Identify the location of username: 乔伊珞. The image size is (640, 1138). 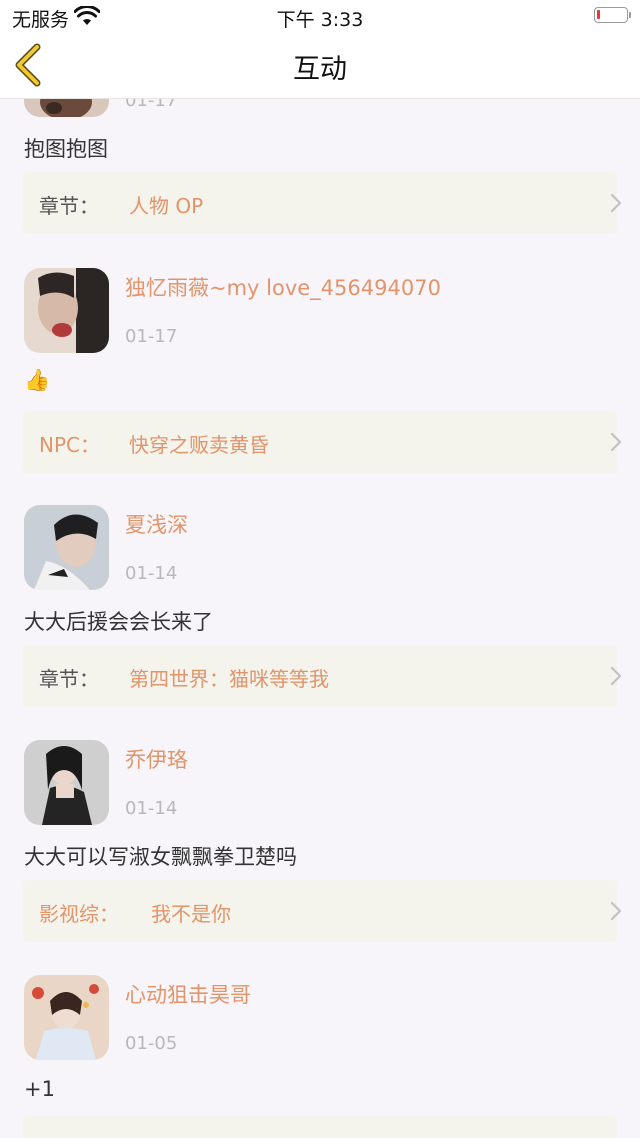
(156, 759).